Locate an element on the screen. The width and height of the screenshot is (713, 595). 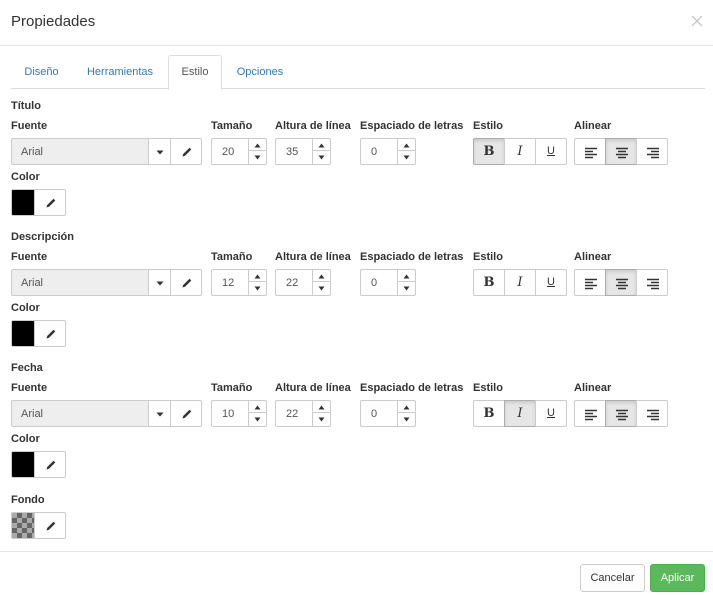
size-stepper: 12 is located at coordinates (239, 282).